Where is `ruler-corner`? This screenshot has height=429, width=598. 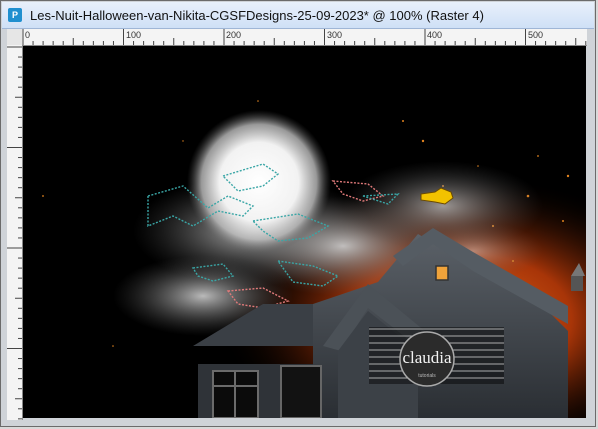
ruler-corner is located at coordinates (15, 37).